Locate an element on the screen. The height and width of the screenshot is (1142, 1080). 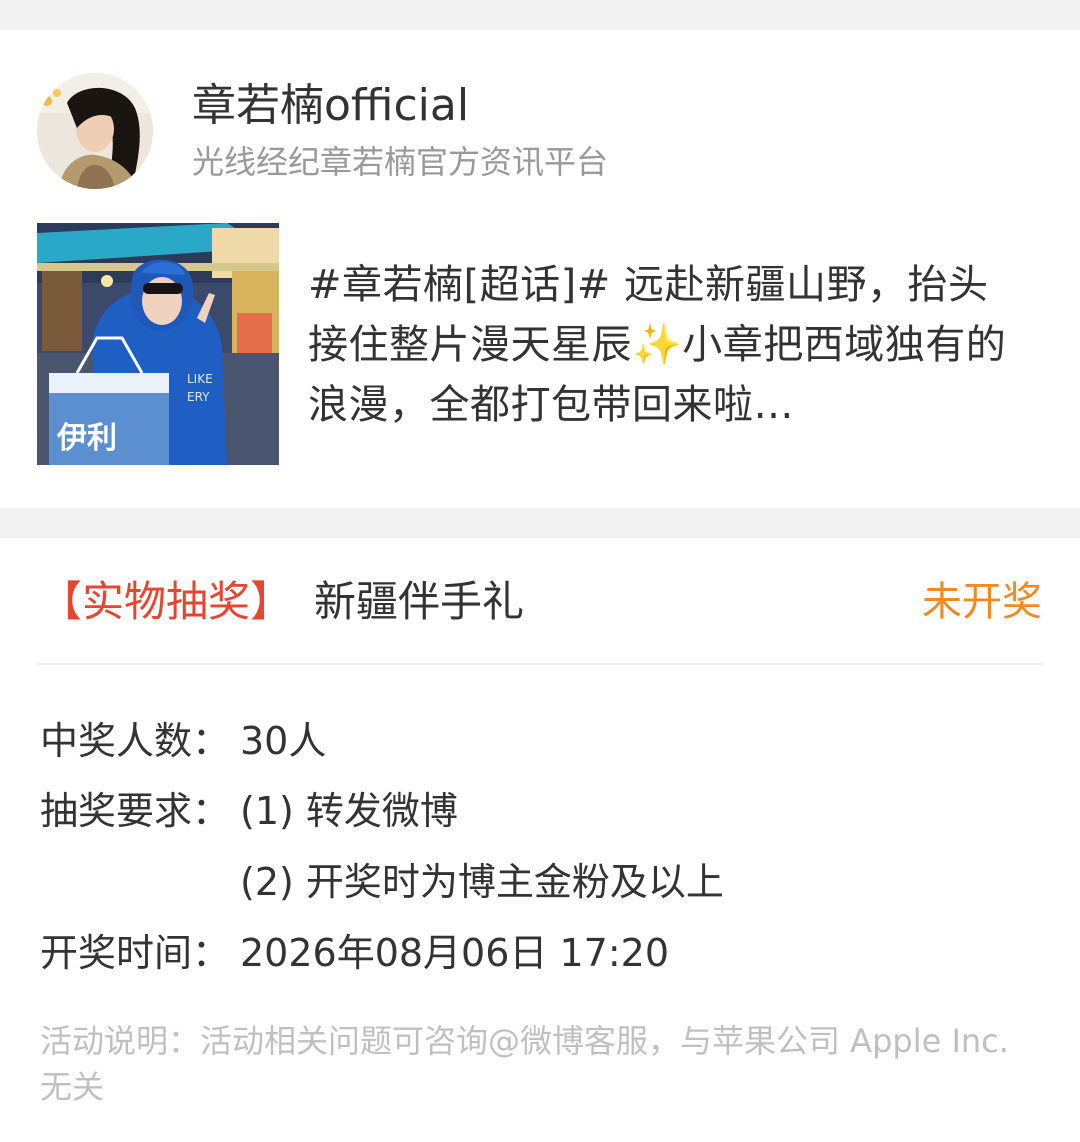
author-avatar is located at coordinates (95, 131).